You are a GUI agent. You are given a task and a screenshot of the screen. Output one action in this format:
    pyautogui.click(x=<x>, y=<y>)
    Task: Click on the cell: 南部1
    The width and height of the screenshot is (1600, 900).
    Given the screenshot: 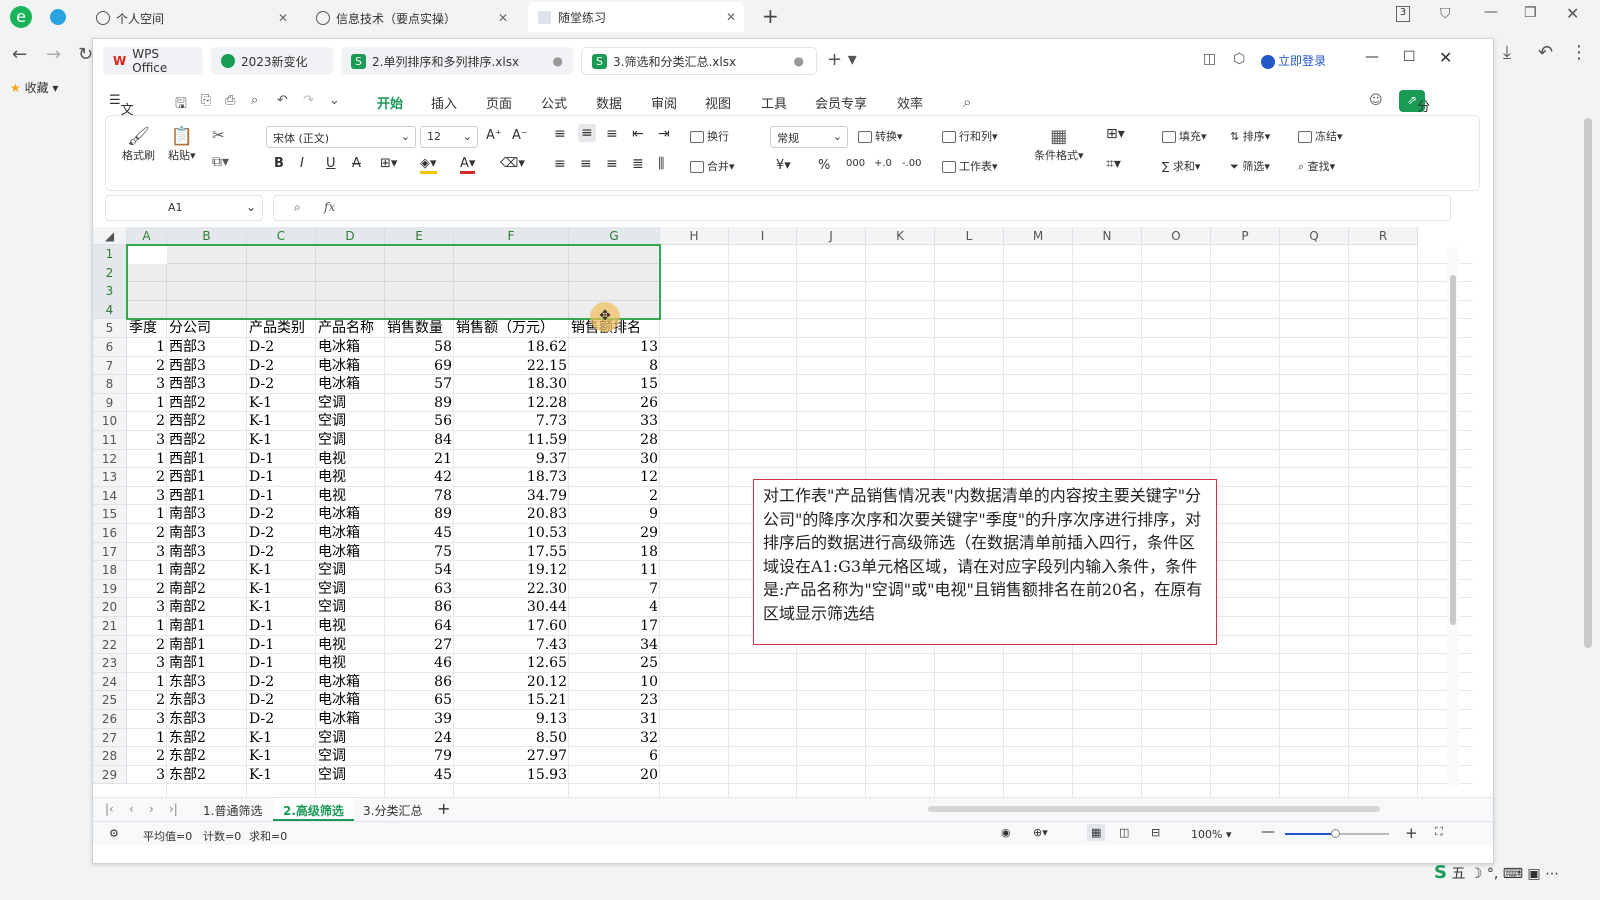 What is the action you would take?
    pyautogui.click(x=187, y=663)
    